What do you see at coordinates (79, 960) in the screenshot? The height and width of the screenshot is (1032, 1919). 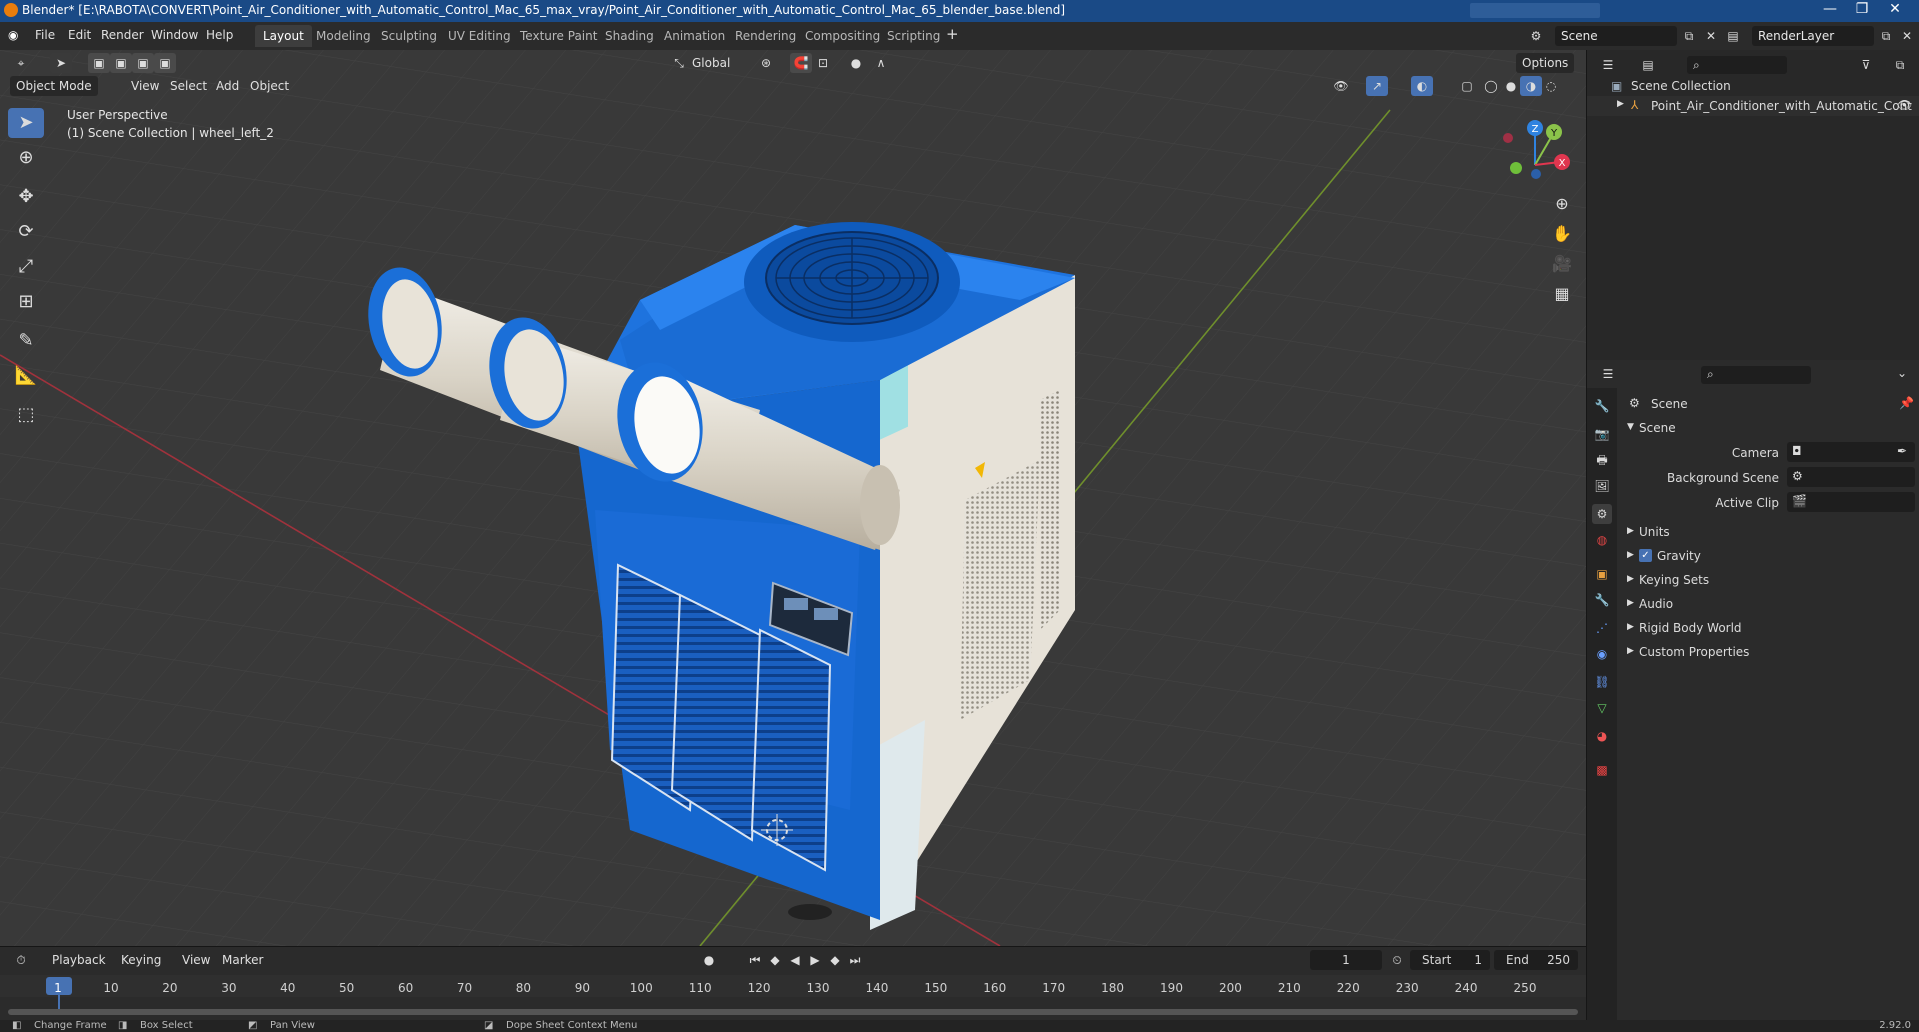 I see `timeline-menu-playback: Playback` at bounding box center [79, 960].